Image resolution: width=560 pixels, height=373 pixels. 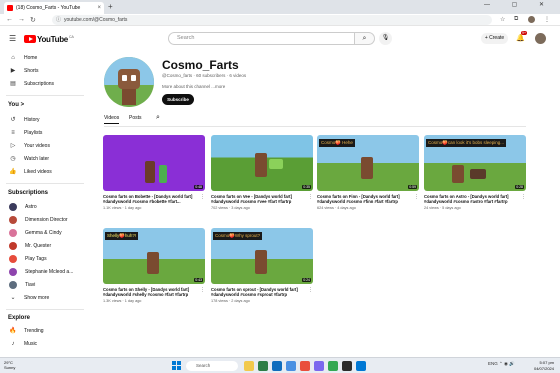 I want to click on site-info-icon: ⓘ, so click(x=58, y=20).